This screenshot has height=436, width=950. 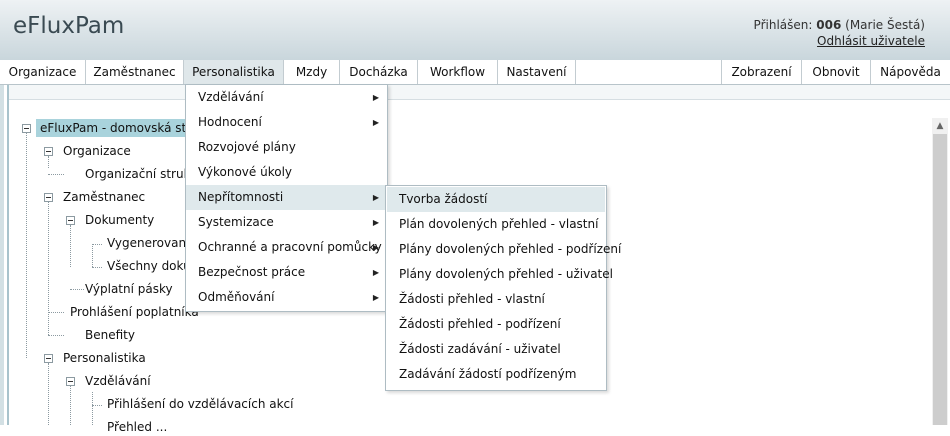 What do you see at coordinates (537, 72) in the screenshot?
I see `menu-nastaveni: Nastavení` at bounding box center [537, 72].